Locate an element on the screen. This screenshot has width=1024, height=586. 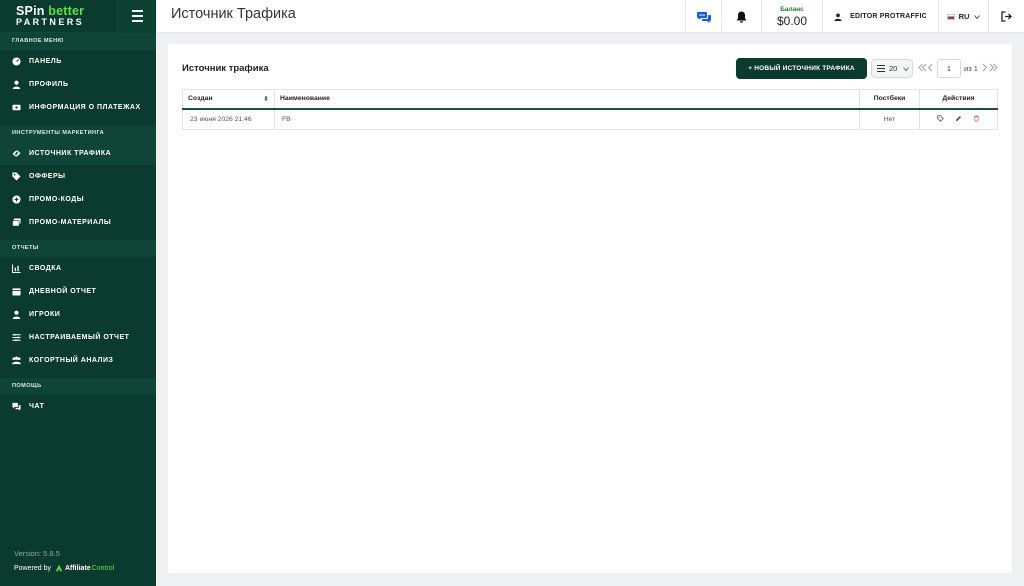
delete-action-button is located at coordinates (976, 118).